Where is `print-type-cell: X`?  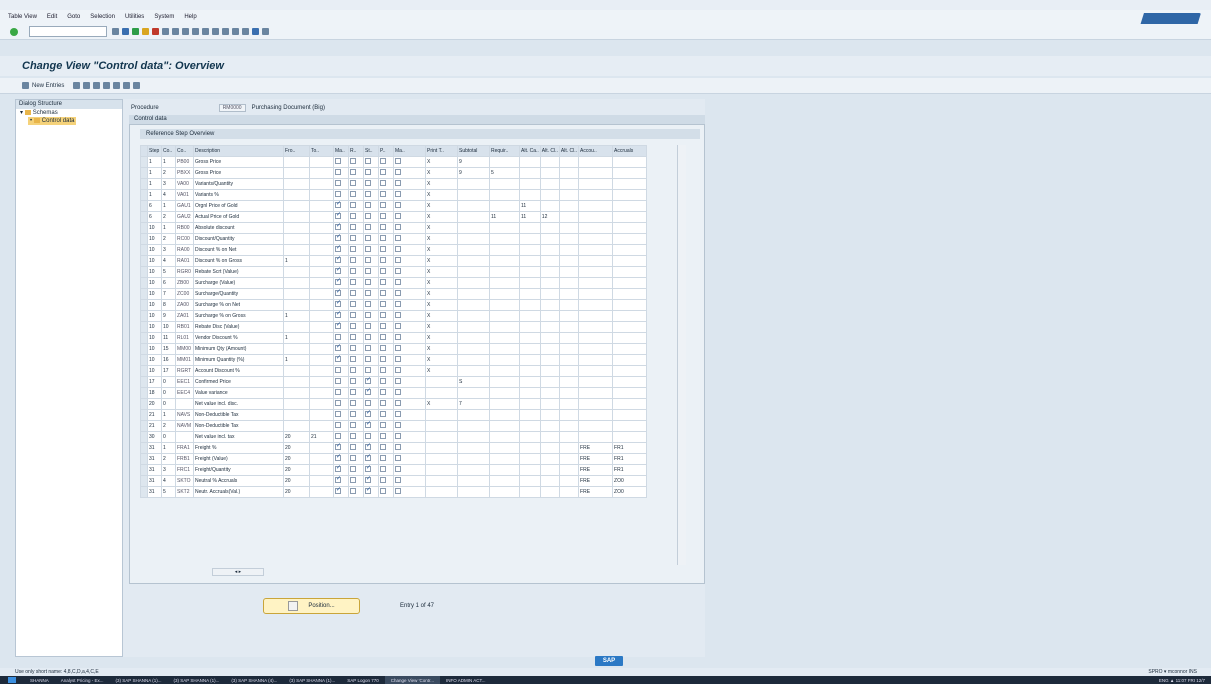
print-type-cell: X is located at coordinates (441, 371).